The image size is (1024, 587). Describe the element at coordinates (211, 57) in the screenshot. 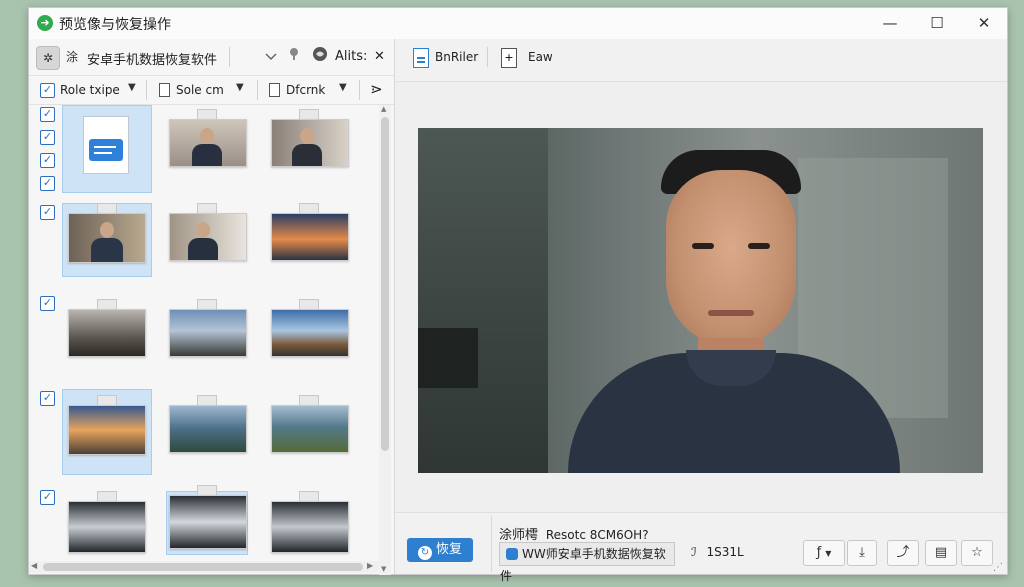

I see `left-toolbar: ✲ 涂 安卓手机数据恢复软件 Alits: ✕` at that location.